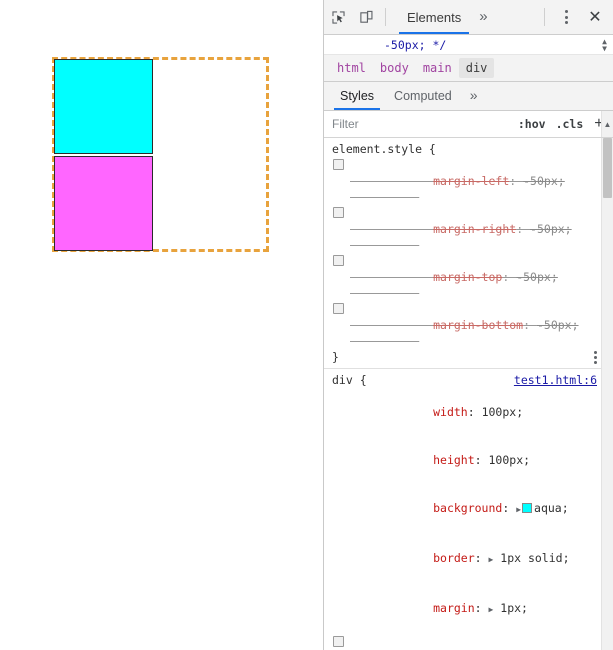 This screenshot has width=613, height=650. I want to click on inspect-element-icon, so click(338, 17).